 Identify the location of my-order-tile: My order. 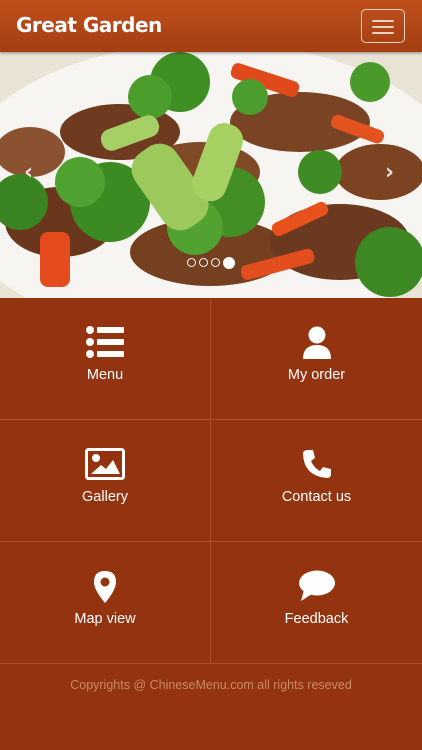
(316, 359).